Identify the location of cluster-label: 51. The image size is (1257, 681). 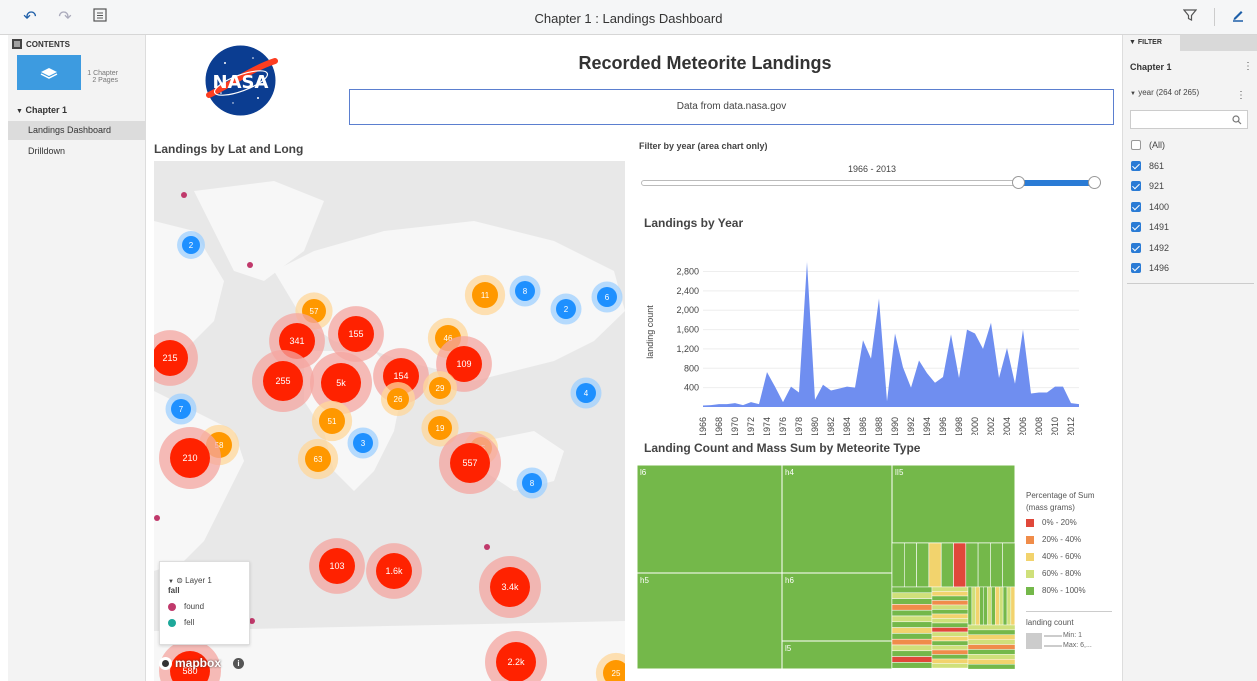
(332, 421).